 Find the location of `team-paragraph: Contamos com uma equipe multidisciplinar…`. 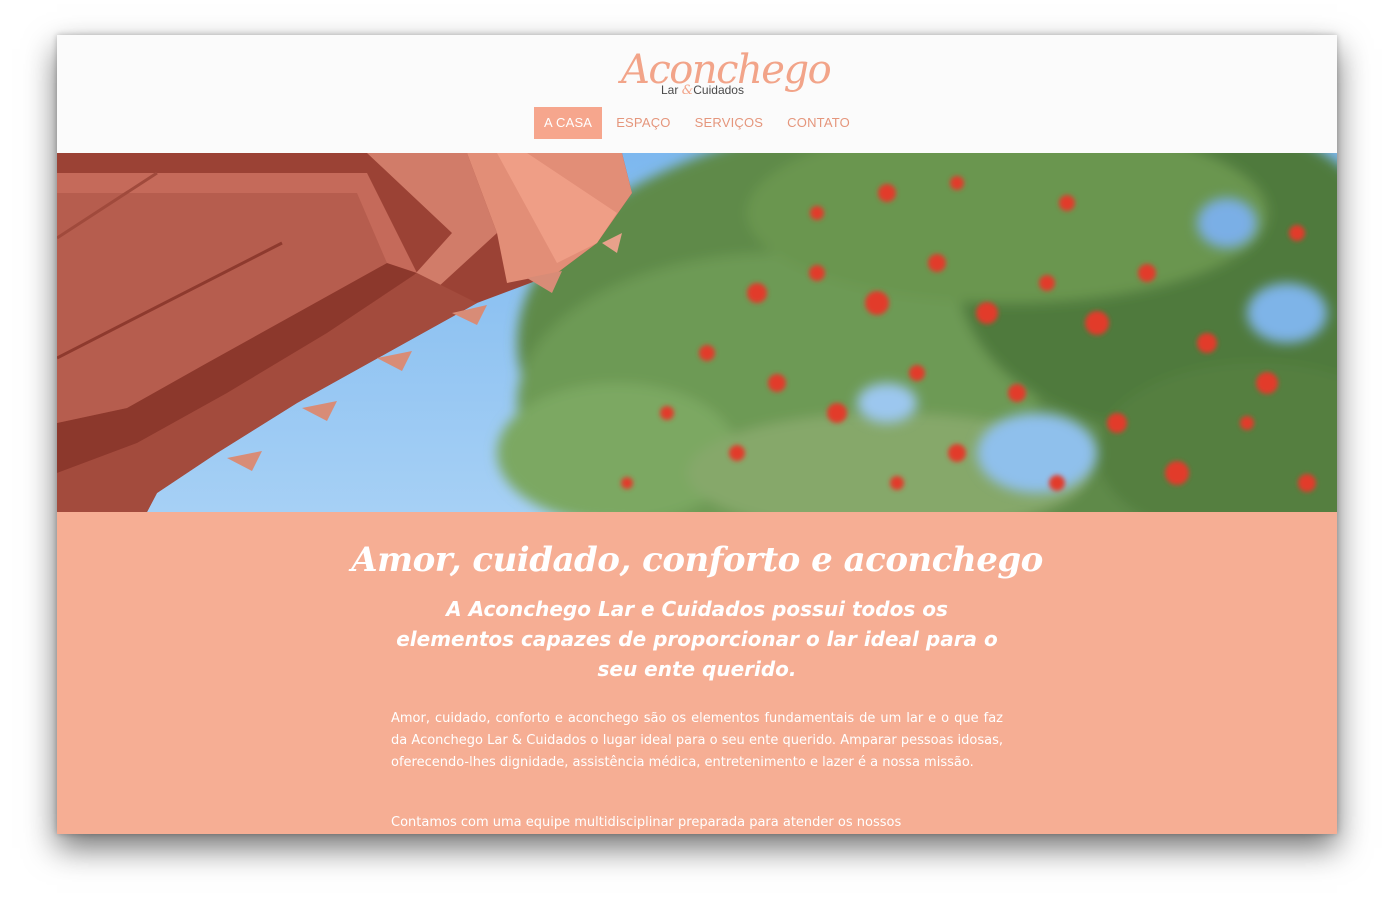

team-paragraph: Contamos com uma equipe multidisciplinar… is located at coordinates (646, 822).